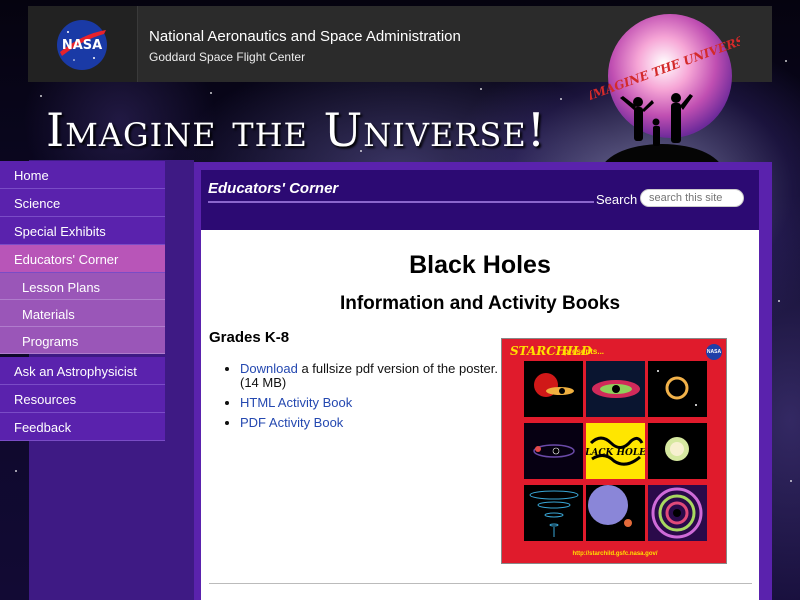 This screenshot has height=600, width=800. I want to click on sidebar-item-resources: Resources, so click(82, 399).